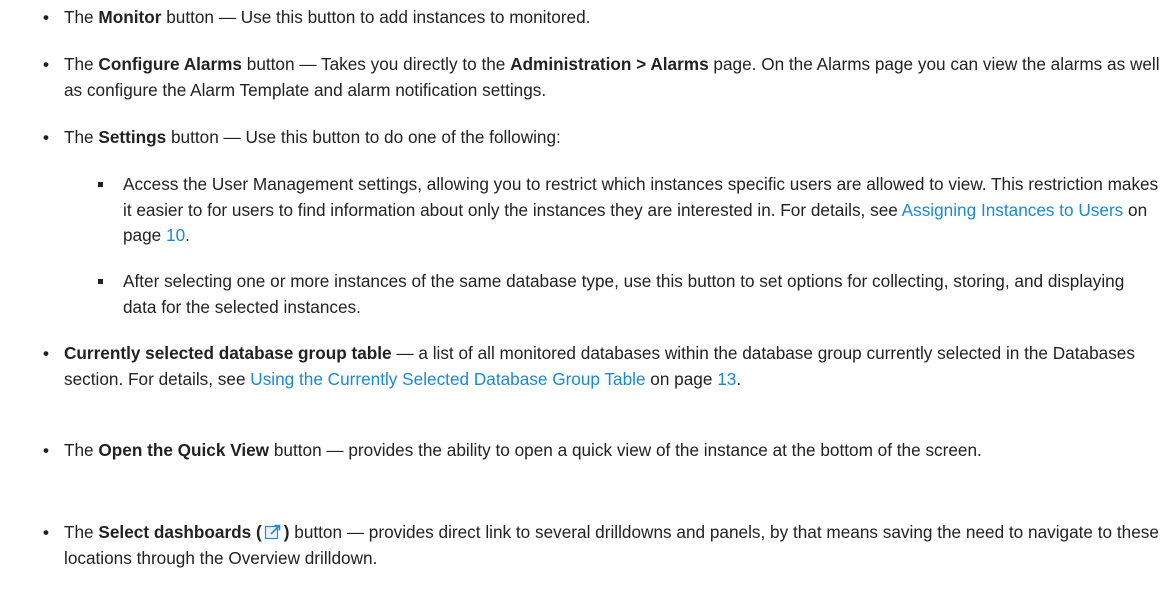  Describe the element at coordinates (681, 378) in the screenshot. I see `item-text: on page` at that location.